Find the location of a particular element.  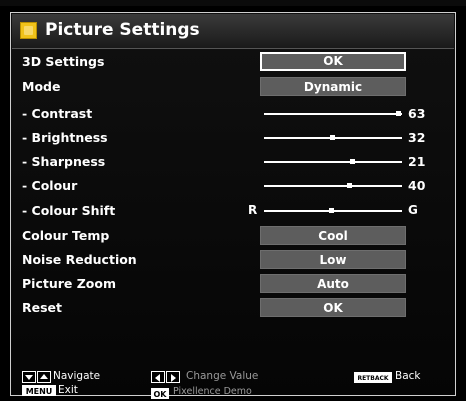

contrast-value: 63 is located at coordinates (417, 113).